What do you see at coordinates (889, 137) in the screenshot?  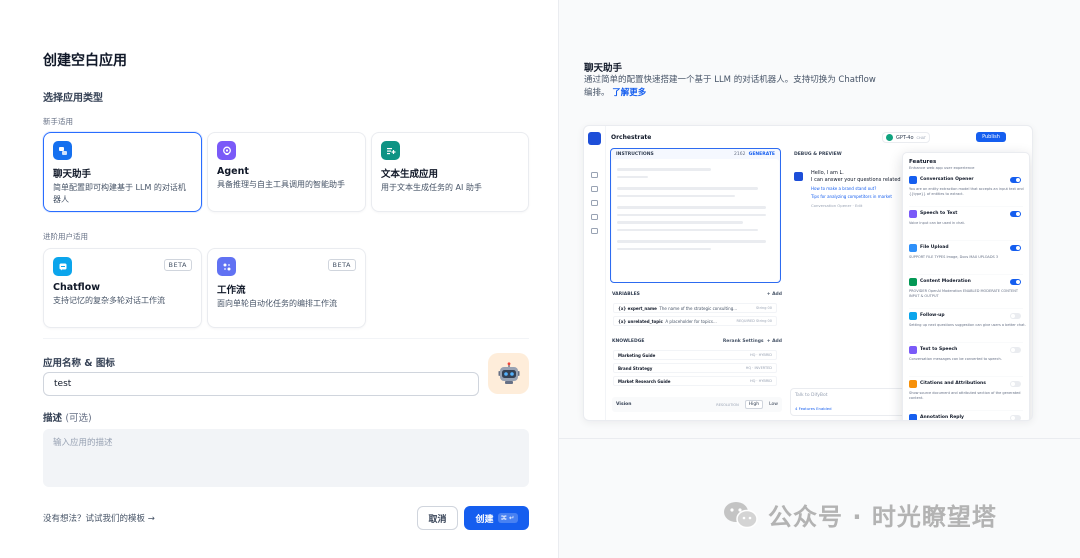 I see `openai-icon` at bounding box center [889, 137].